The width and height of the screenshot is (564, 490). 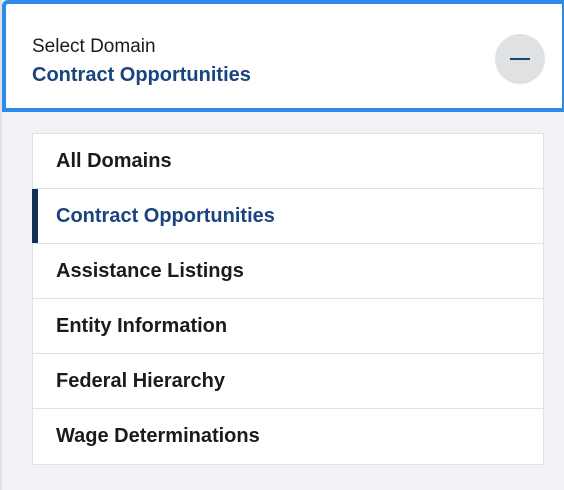 I want to click on domain-item-entity-information: Entity Information, so click(x=288, y=326).